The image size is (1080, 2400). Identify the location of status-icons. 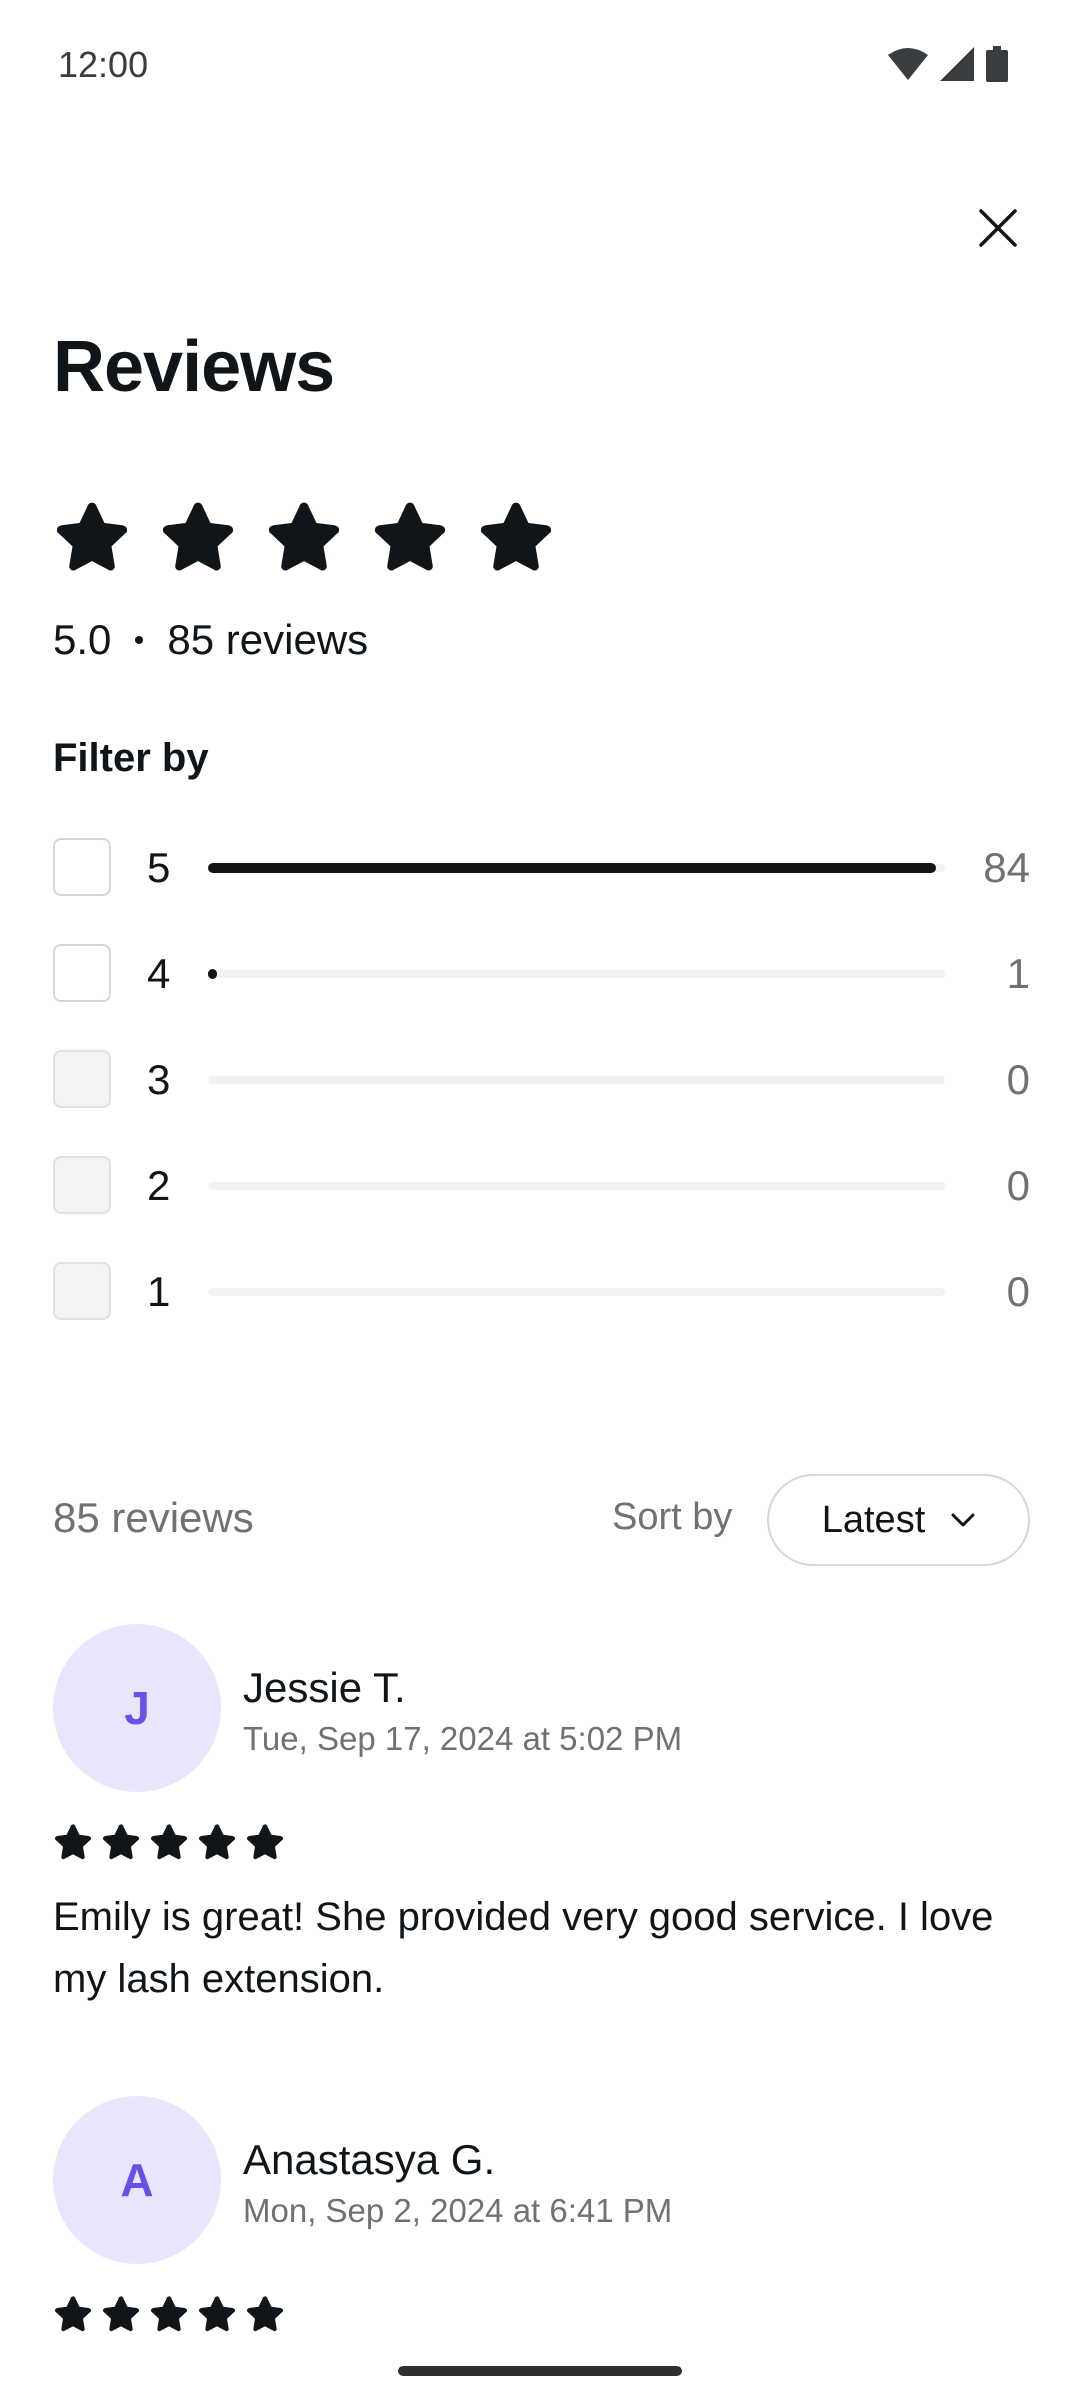
(948, 64).